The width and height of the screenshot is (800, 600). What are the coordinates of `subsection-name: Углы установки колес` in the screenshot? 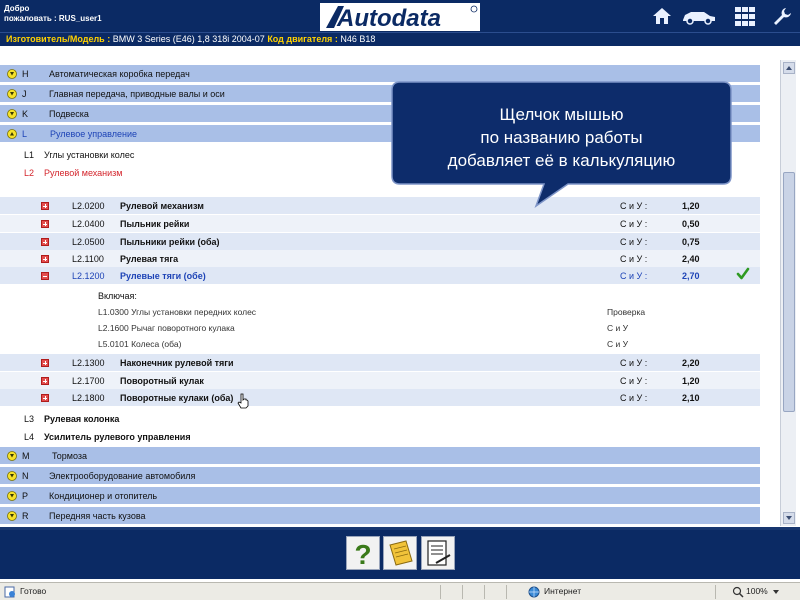 It's located at (89, 155).